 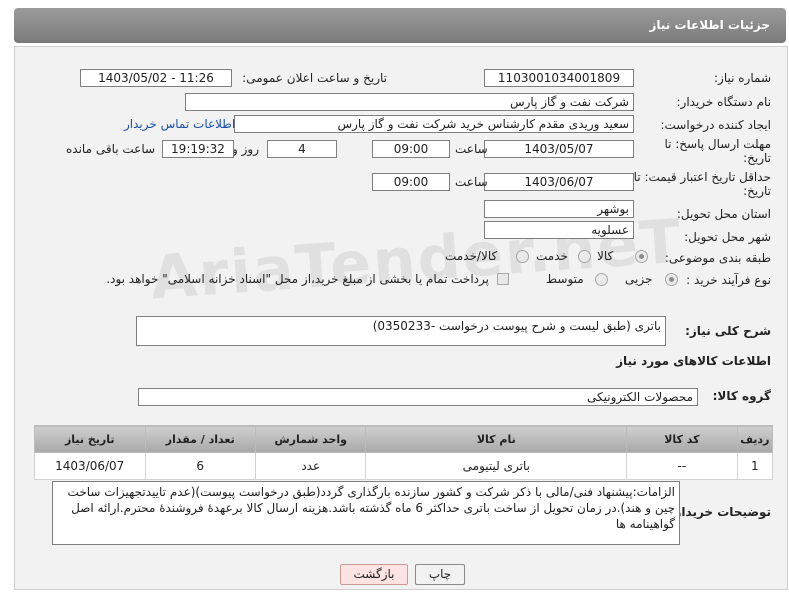 What do you see at coordinates (559, 149) in the screenshot?
I see `reply-date-field: 1403/05/07` at bounding box center [559, 149].